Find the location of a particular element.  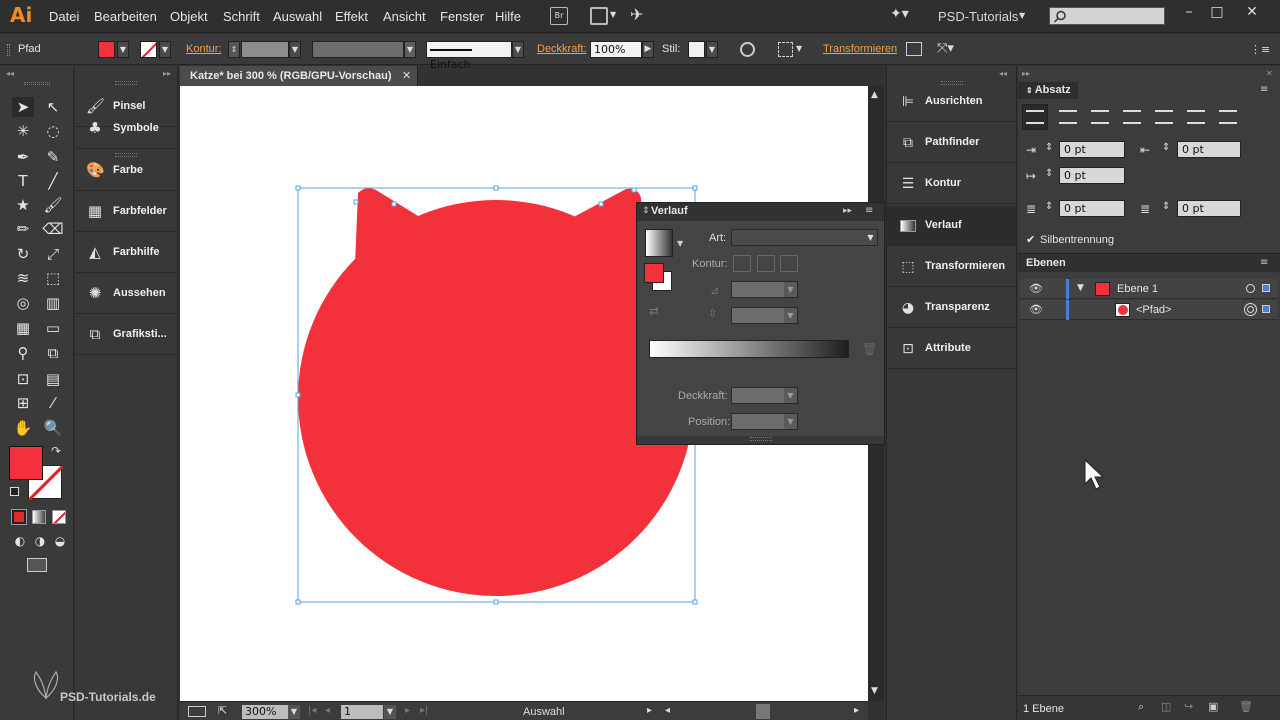

hyphenation-label: Silbentrennung is located at coordinates (1077, 240).